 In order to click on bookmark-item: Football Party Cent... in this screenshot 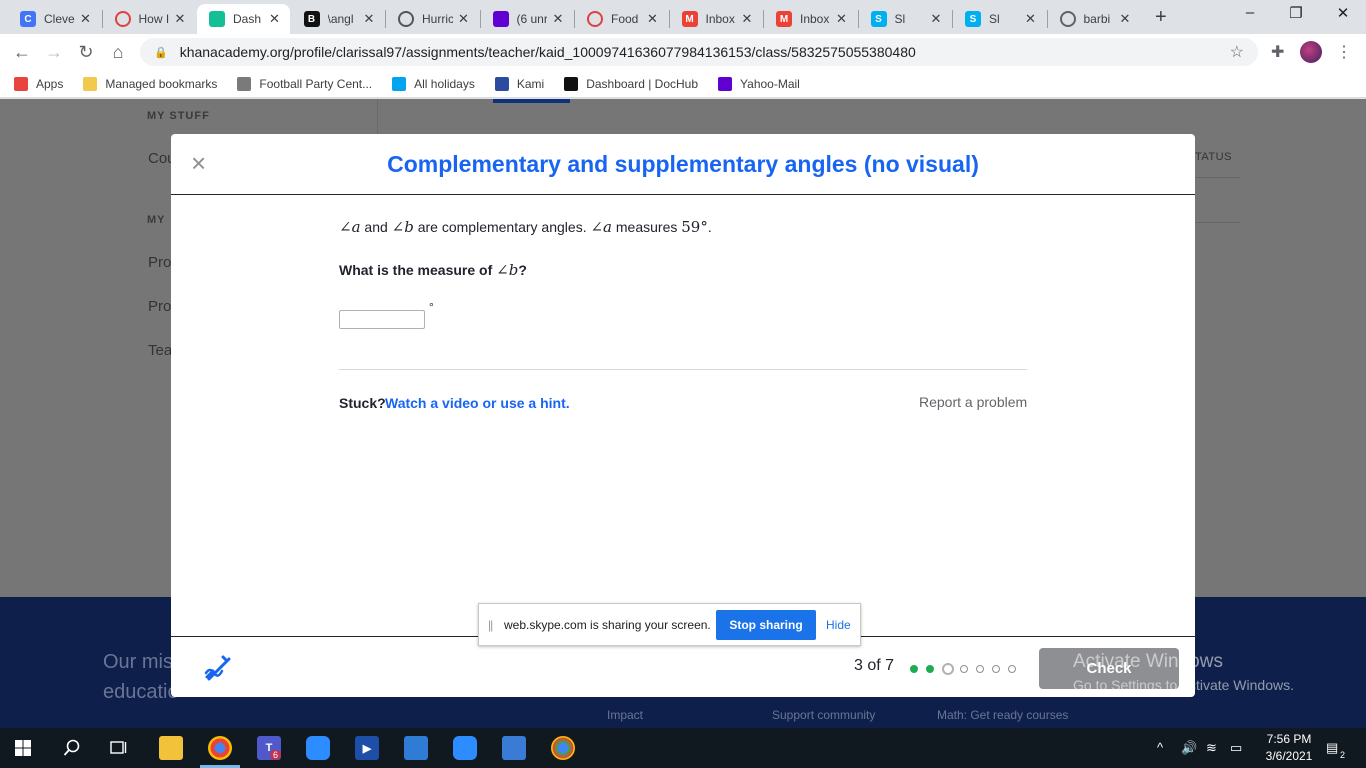, I will do `click(304, 83)`.